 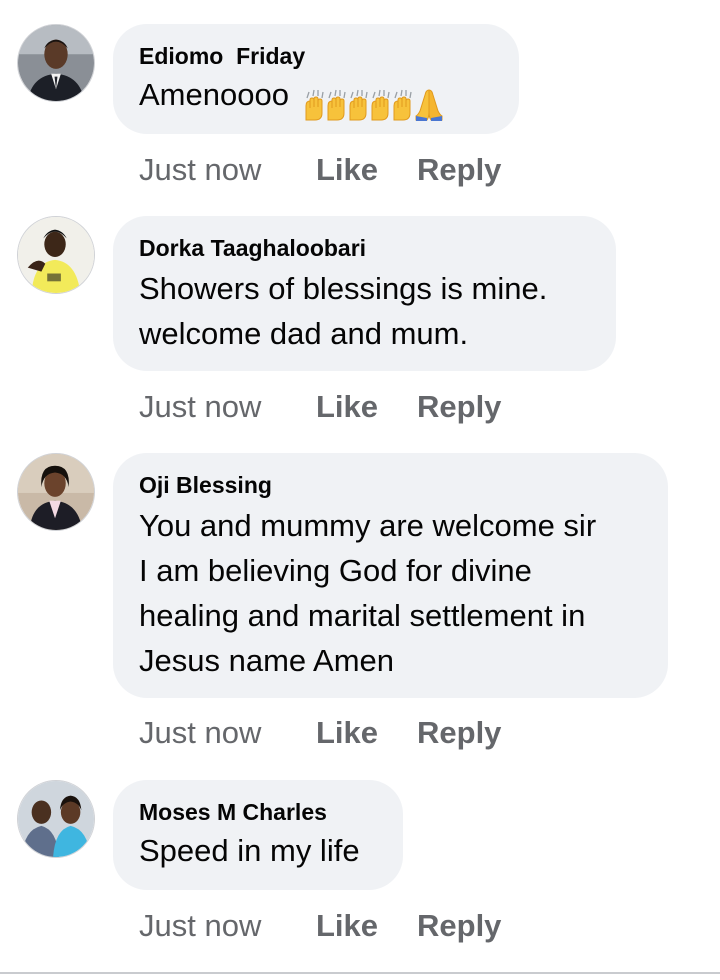 I want to click on comment-author: Oji Blessing, so click(x=390, y=485).